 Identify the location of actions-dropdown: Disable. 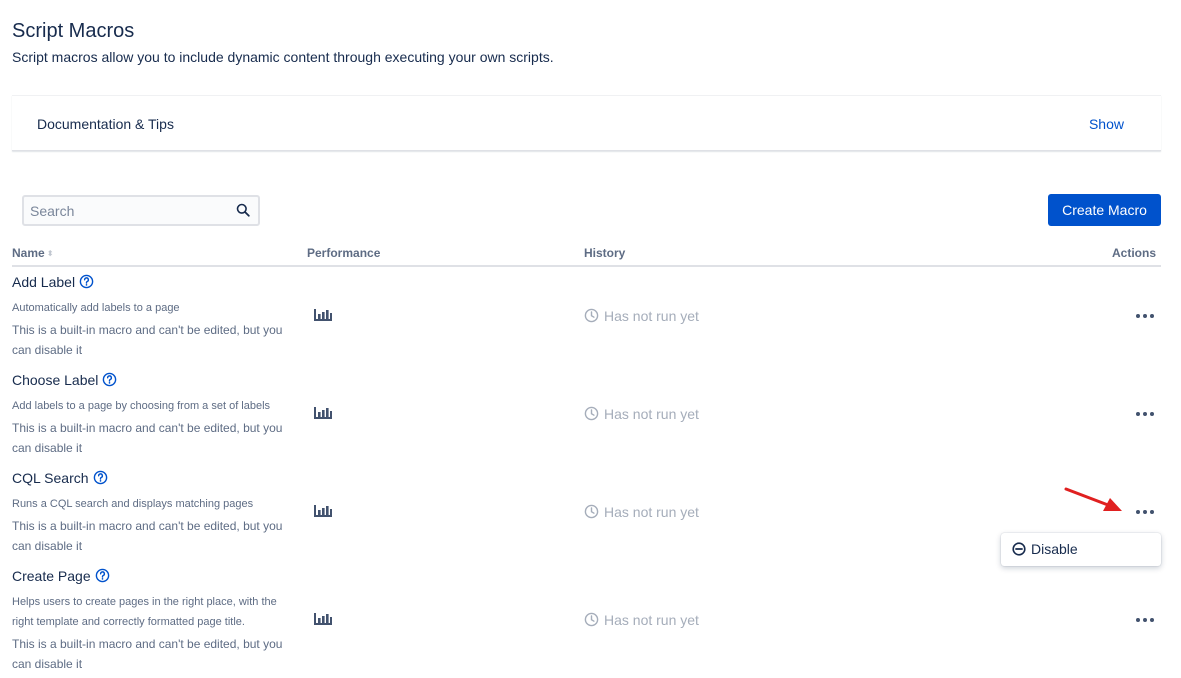
(1081, 549).